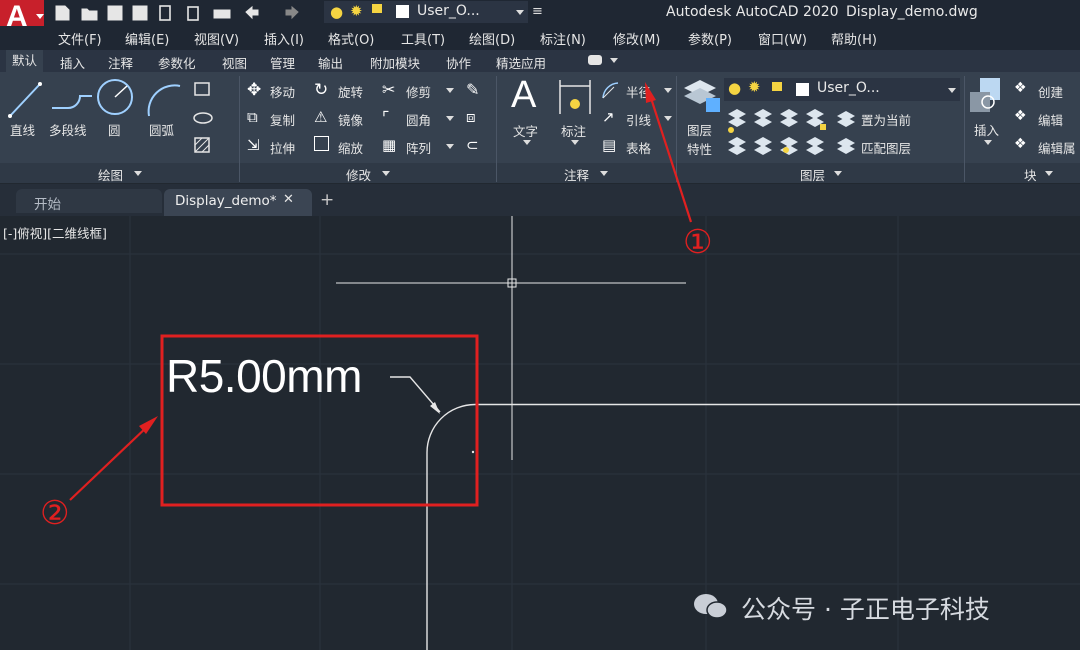 This screenshot has height=650, width=1080. I want to click on watermark-text: 公众号 · 子正电子科技, so click(865, 609).